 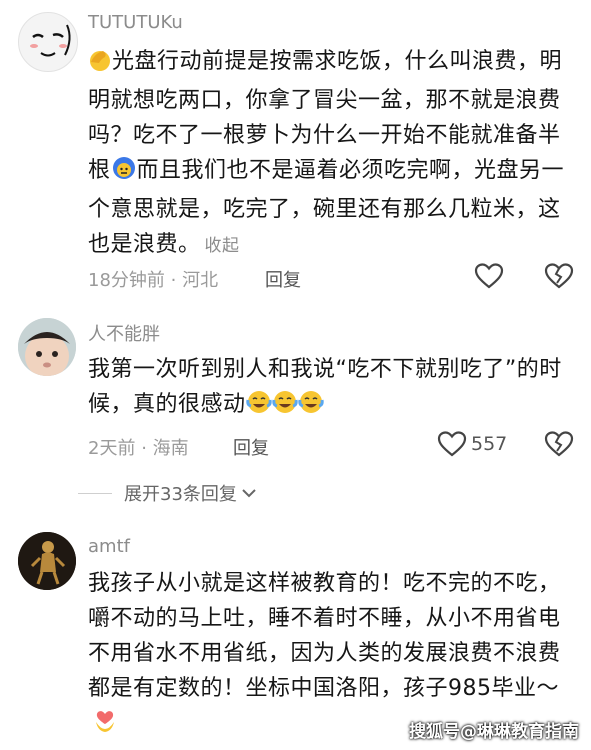 What do you see at coordinates (138, 447) in the screenshot?
I see `comment-meta: 2天前 · 海南` at bounding box center [138, 447].